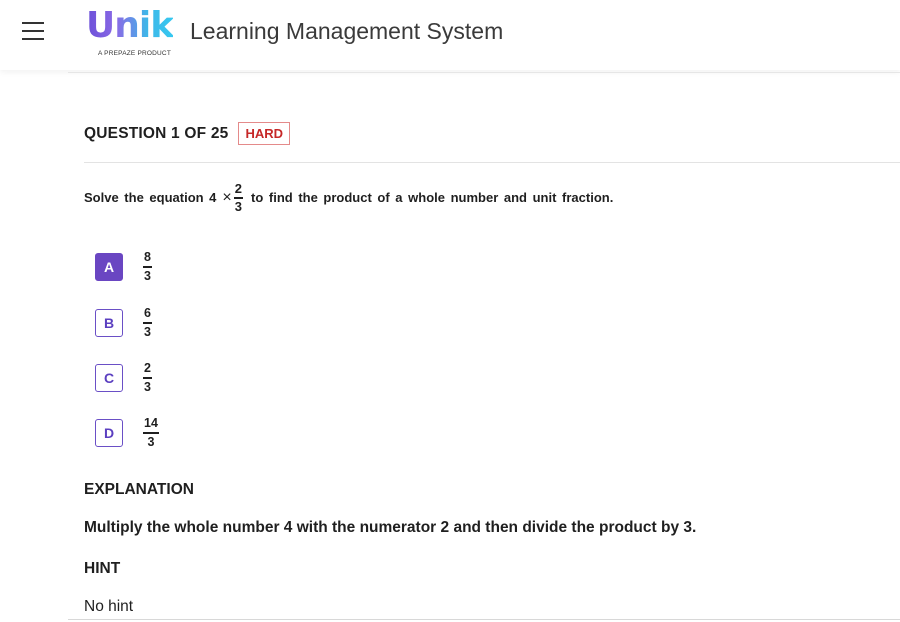 The height and width of the screenshot is (622, 900). I want to click on option-c-letter: C, so click(109, 377).